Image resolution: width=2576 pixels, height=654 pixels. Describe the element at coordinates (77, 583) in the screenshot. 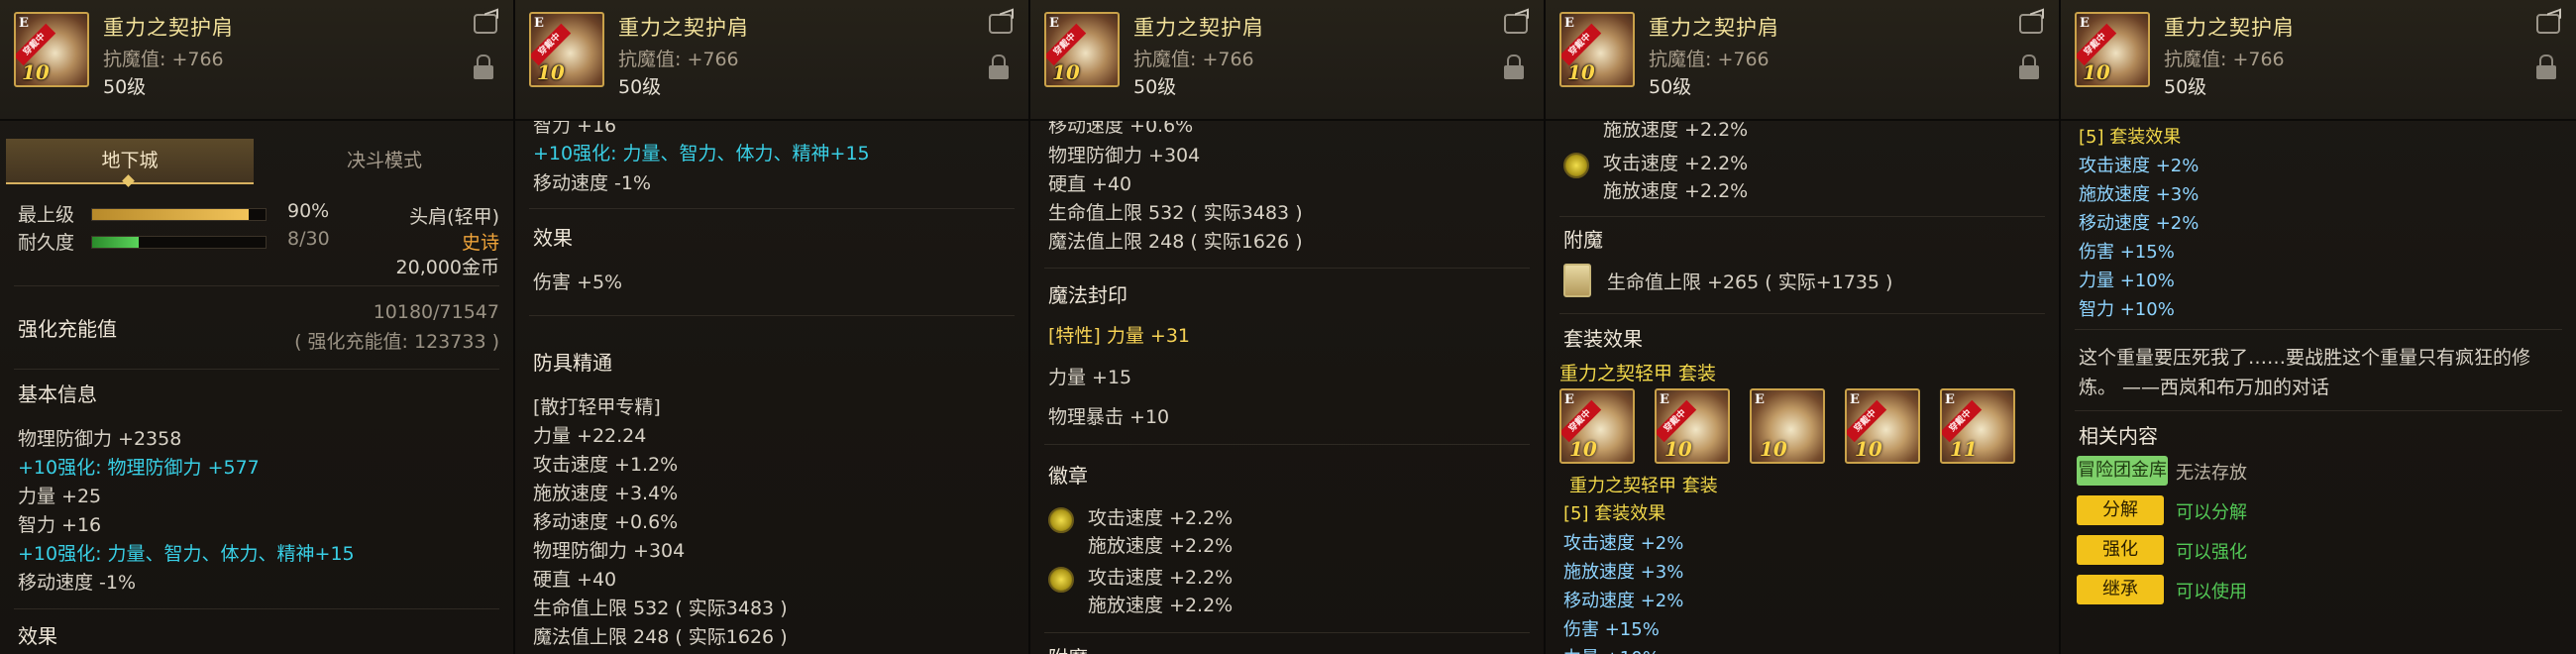

I see `stat-line: 移动速度 -1%` at that location.